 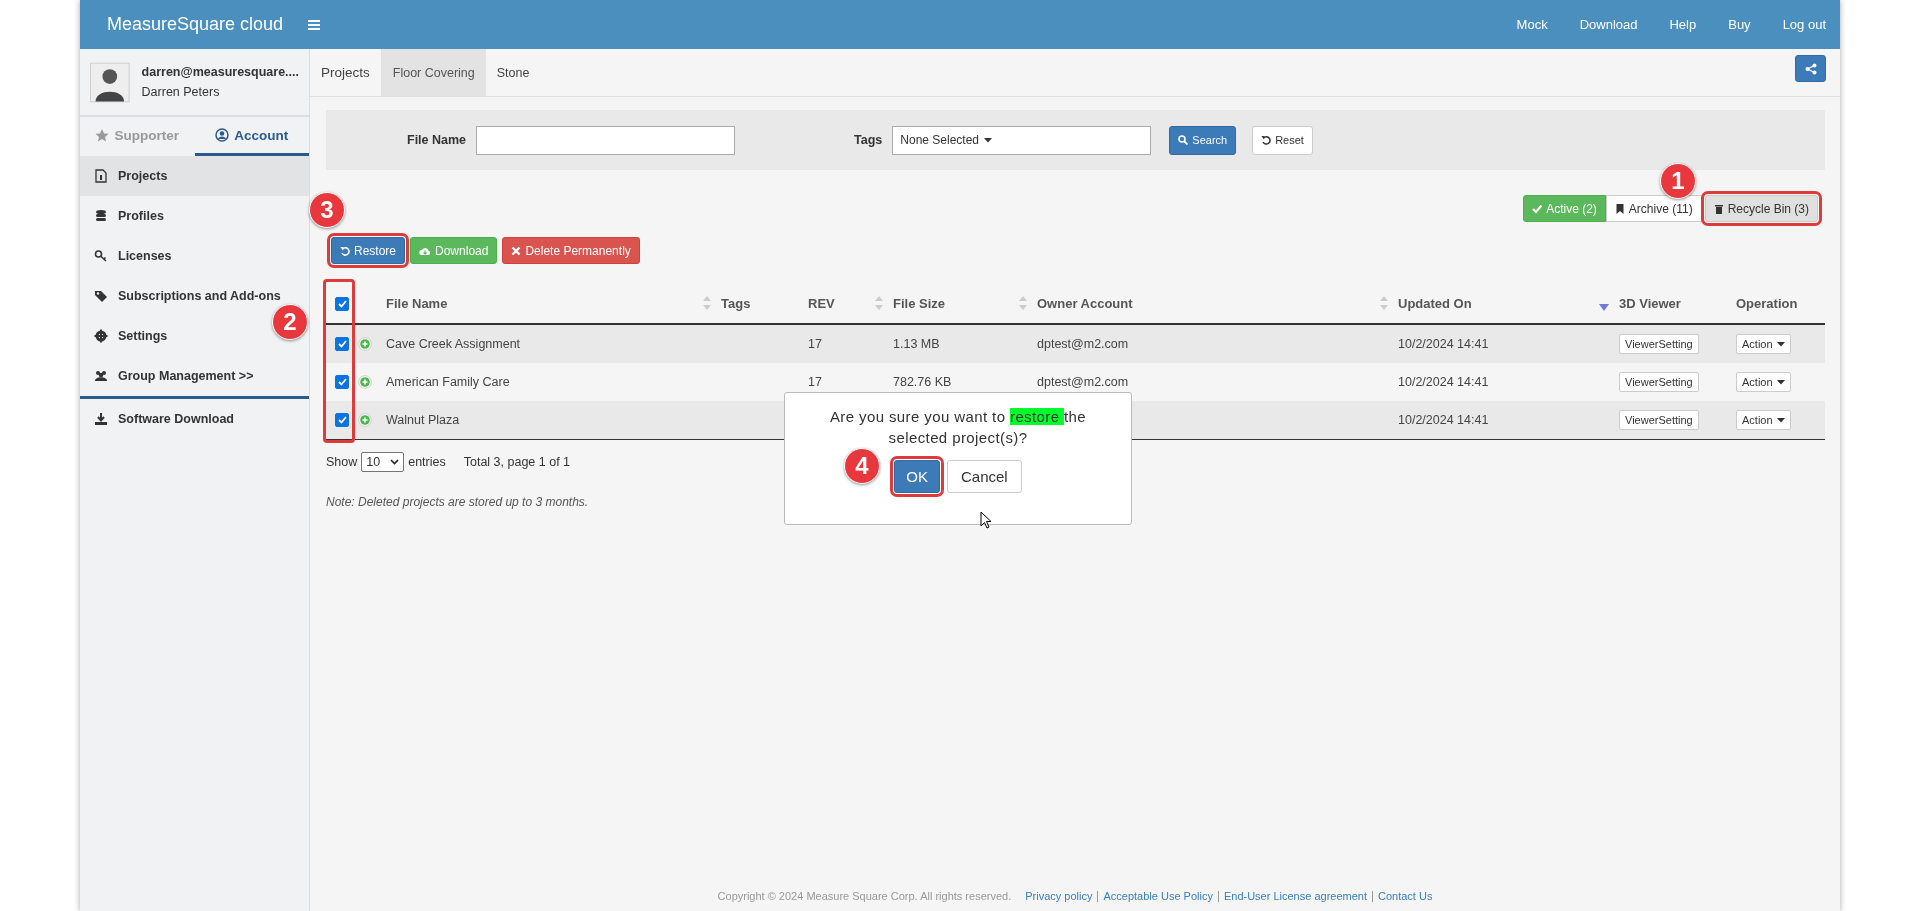 What do you see at coordinates (922, 382) in the screenshot?
I see `table-cell: 782.76 KB` at bounding box center [922, 382].